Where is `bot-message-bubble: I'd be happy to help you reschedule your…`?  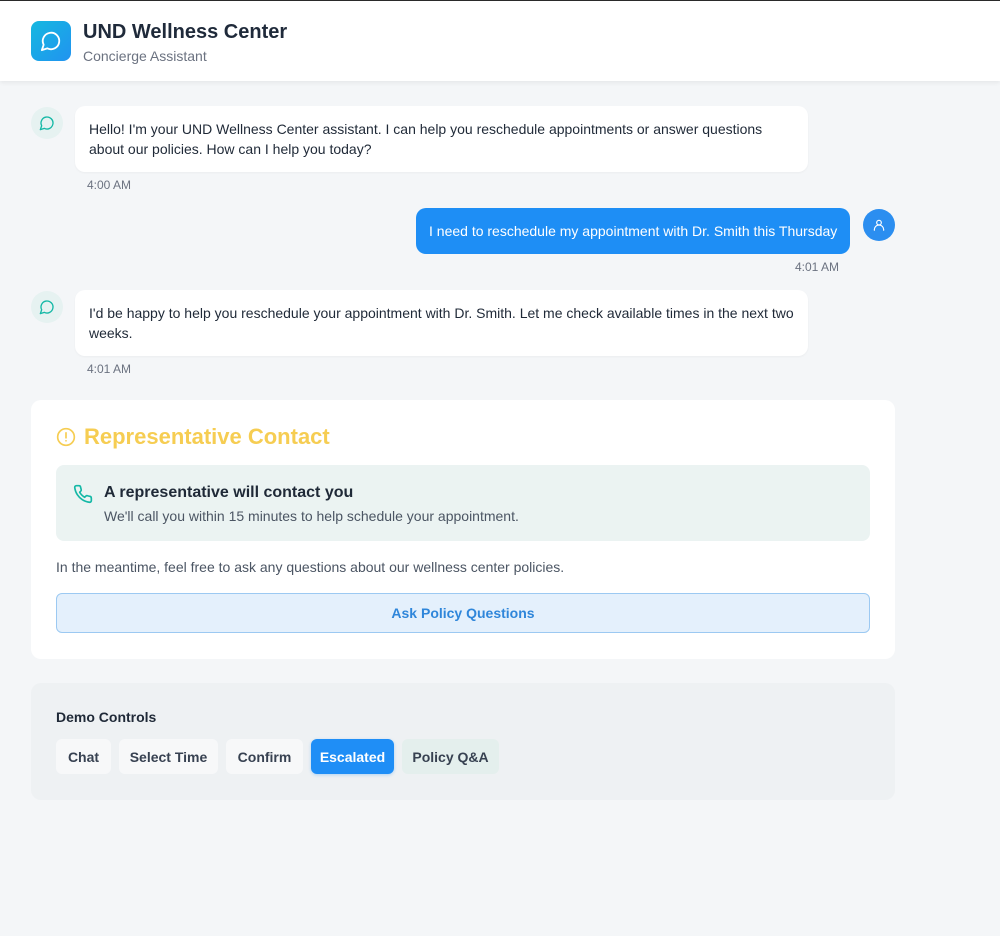 bot-message-bubble: I'd be happy to help you reschedule your… is located at coordinates (441, 323).